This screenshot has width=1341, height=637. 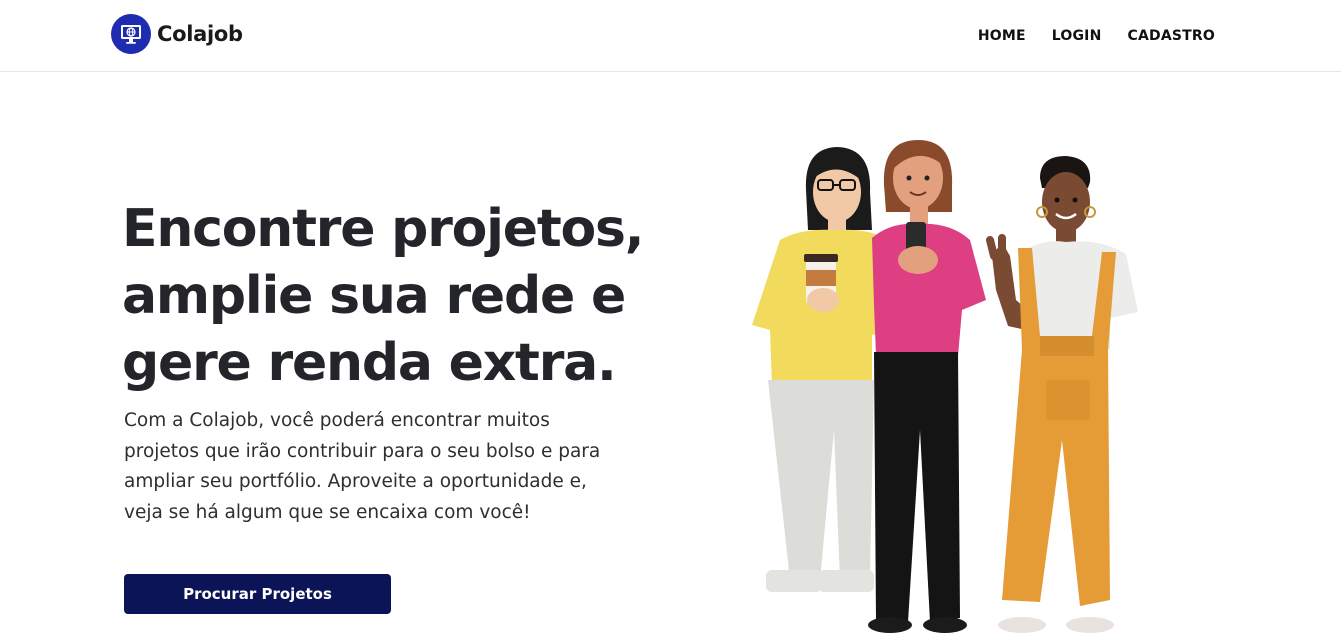 What do you see at coordinates (1171, 36) in the screenshot?
I see `nav-cadastro: CADASTRO` at bounding box center [1171, 36].